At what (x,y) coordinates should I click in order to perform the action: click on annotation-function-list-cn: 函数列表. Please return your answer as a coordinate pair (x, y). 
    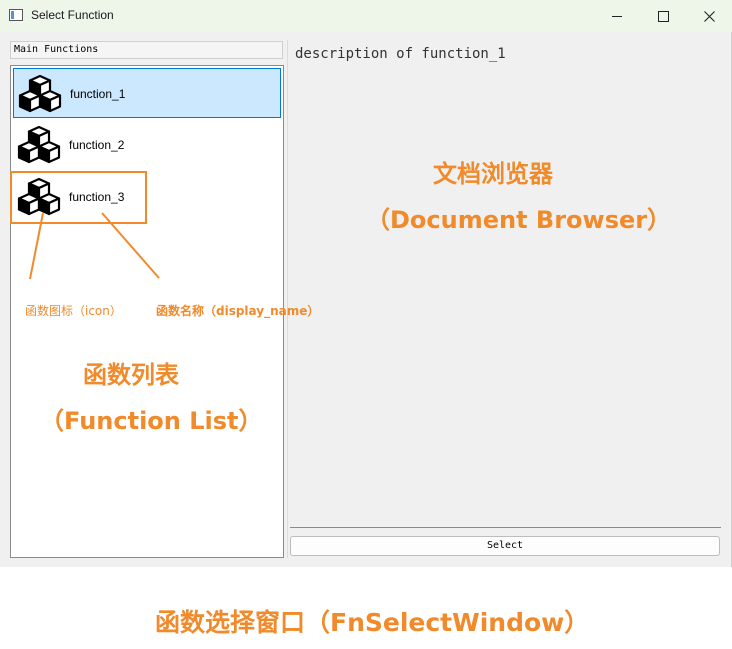
    Looking at the image, I should click on (131, 375).